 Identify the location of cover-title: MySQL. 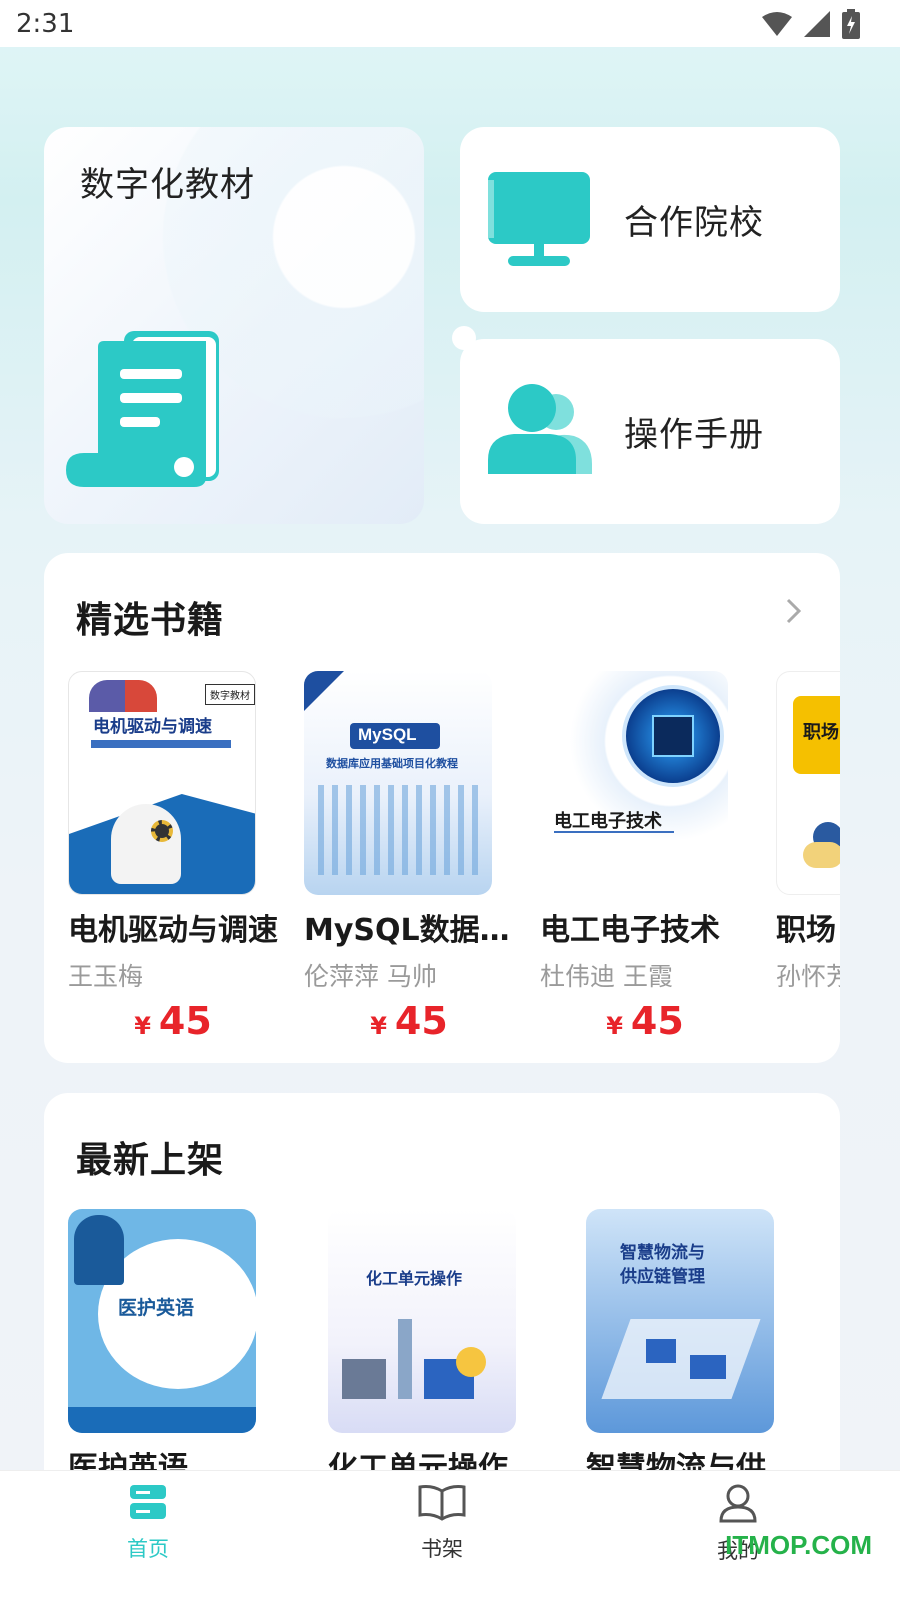
(387, 734).